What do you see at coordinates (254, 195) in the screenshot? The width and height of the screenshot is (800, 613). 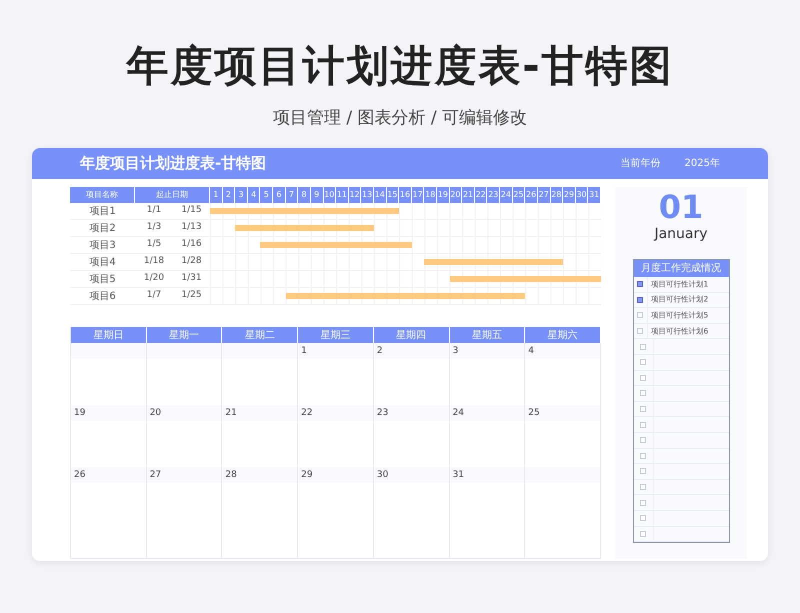 I see `day-header: 4` at bounding box center [254, 195].